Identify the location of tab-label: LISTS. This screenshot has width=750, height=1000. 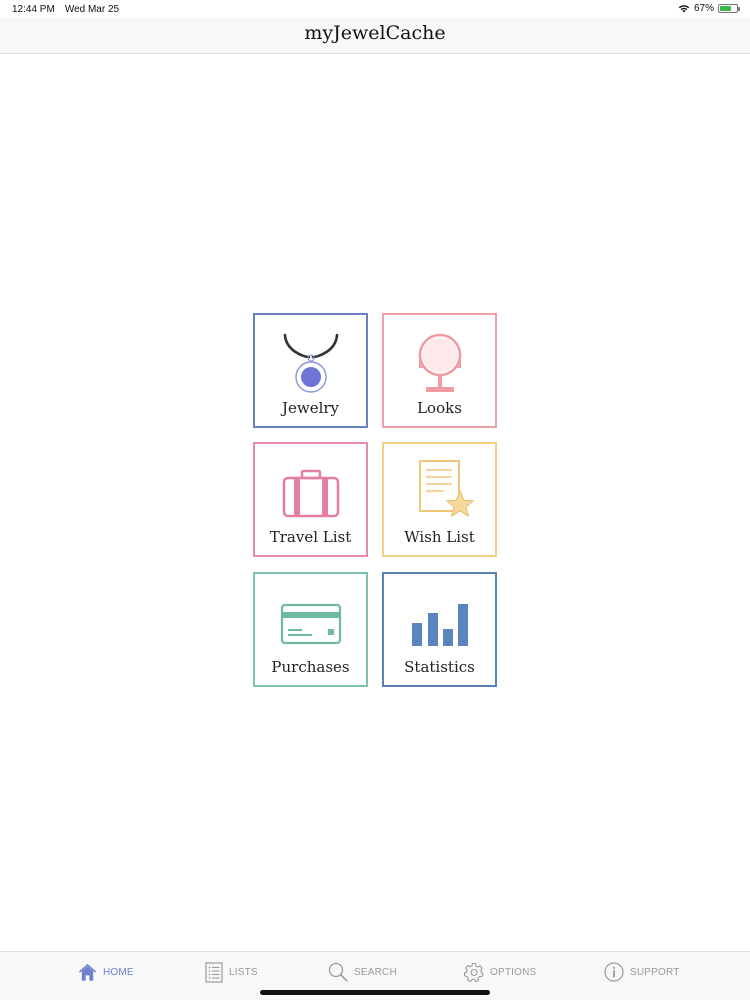
(243, 972).